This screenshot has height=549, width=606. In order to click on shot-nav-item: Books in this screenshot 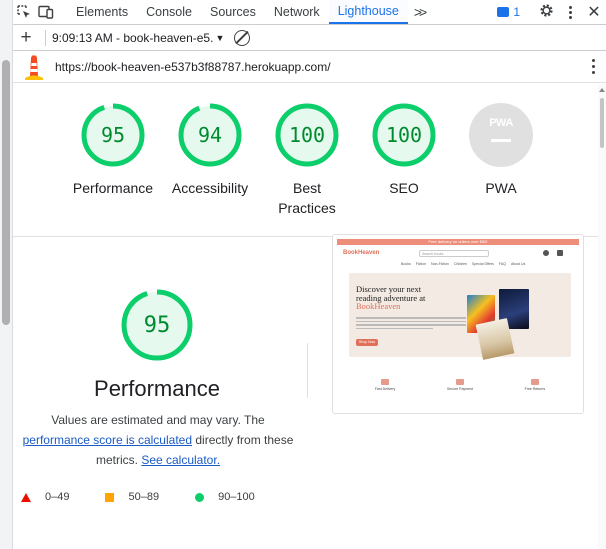, I will do `click(406, 264)`.